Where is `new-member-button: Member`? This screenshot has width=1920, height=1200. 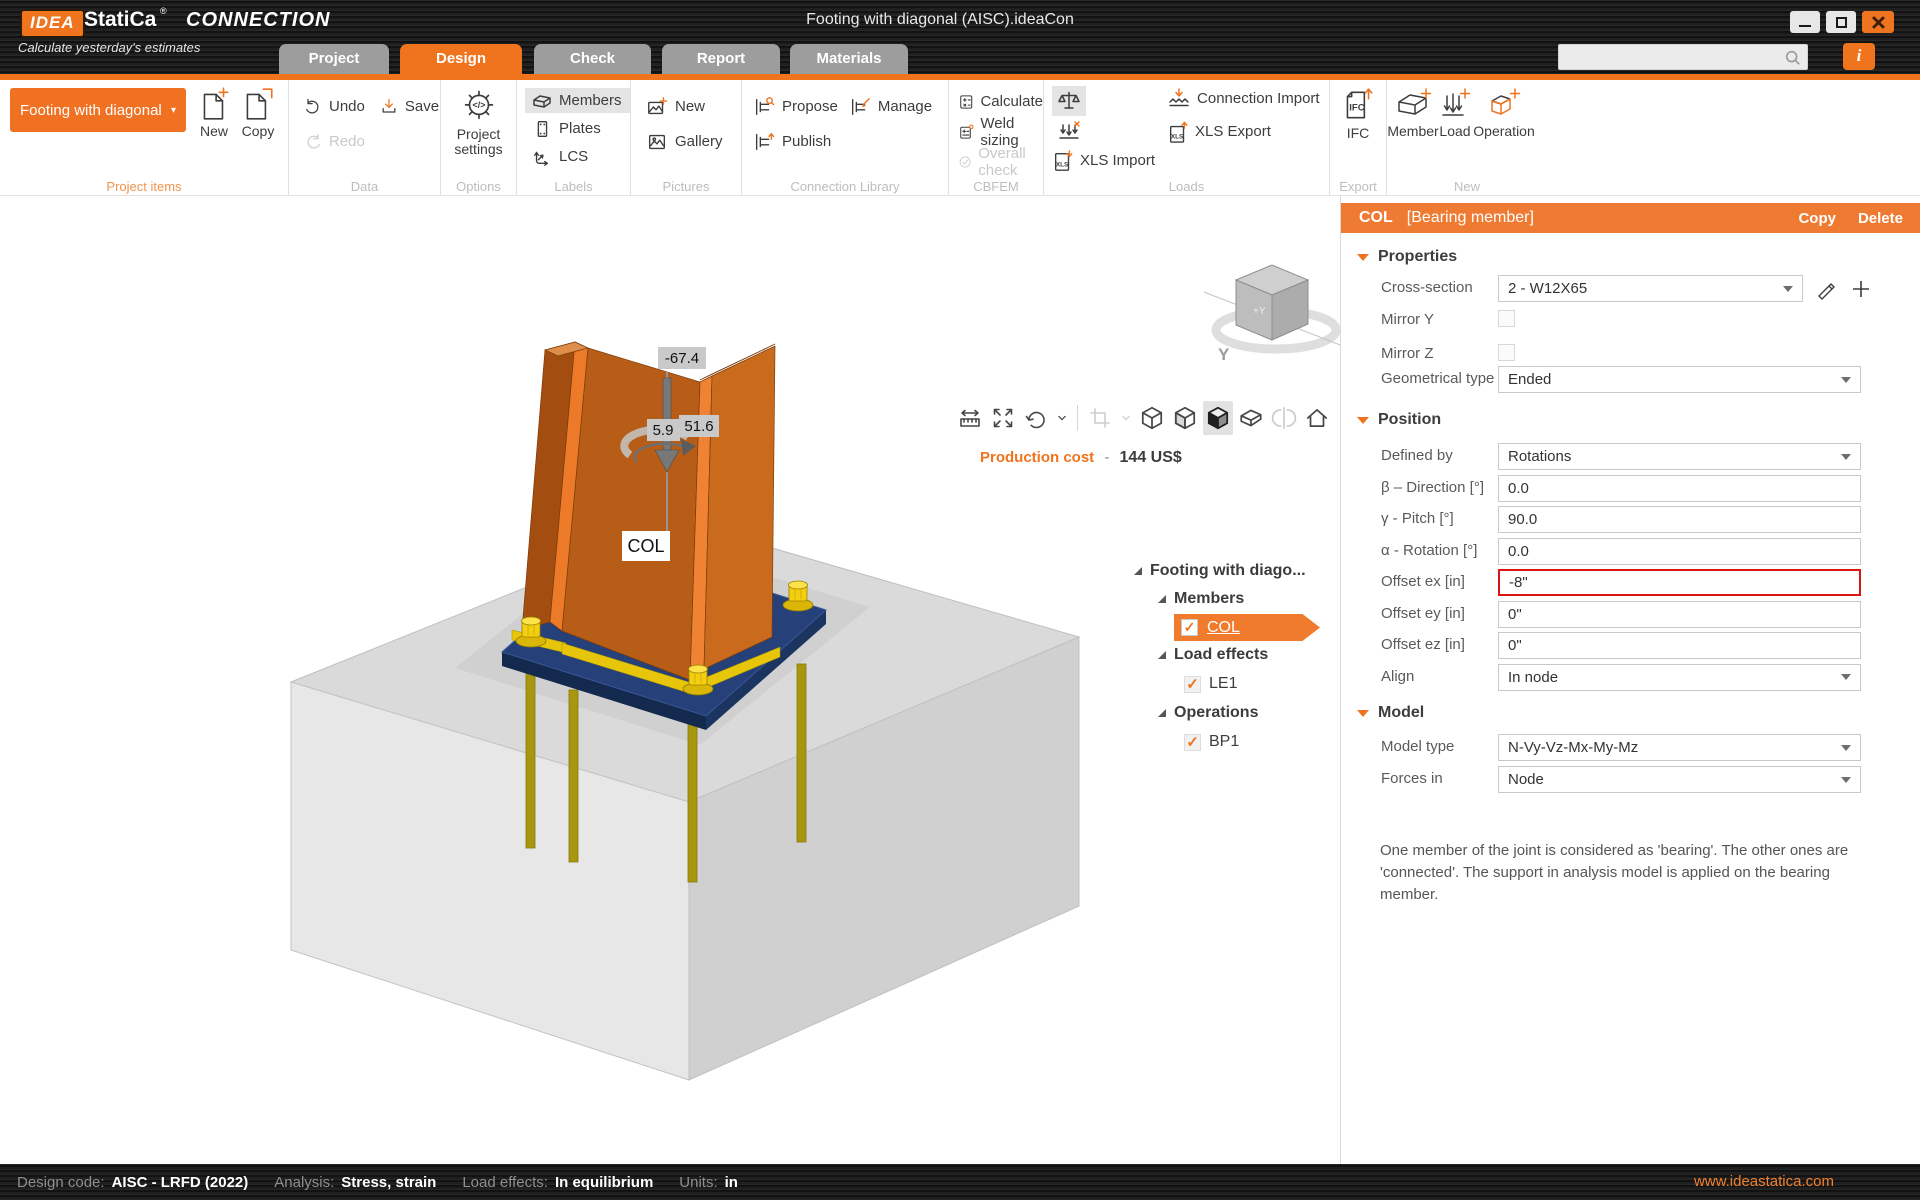
new-member-button: Member is located at coordinates (1413, 112).